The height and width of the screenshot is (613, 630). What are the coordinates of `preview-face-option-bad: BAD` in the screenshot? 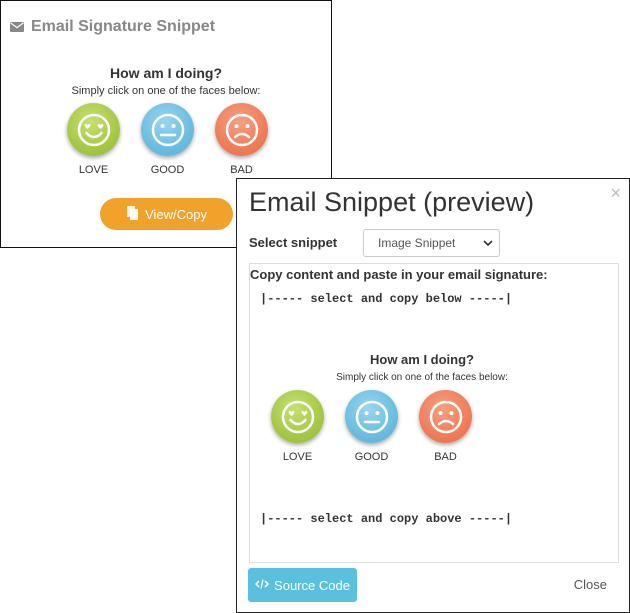 It's located at (445, 426).